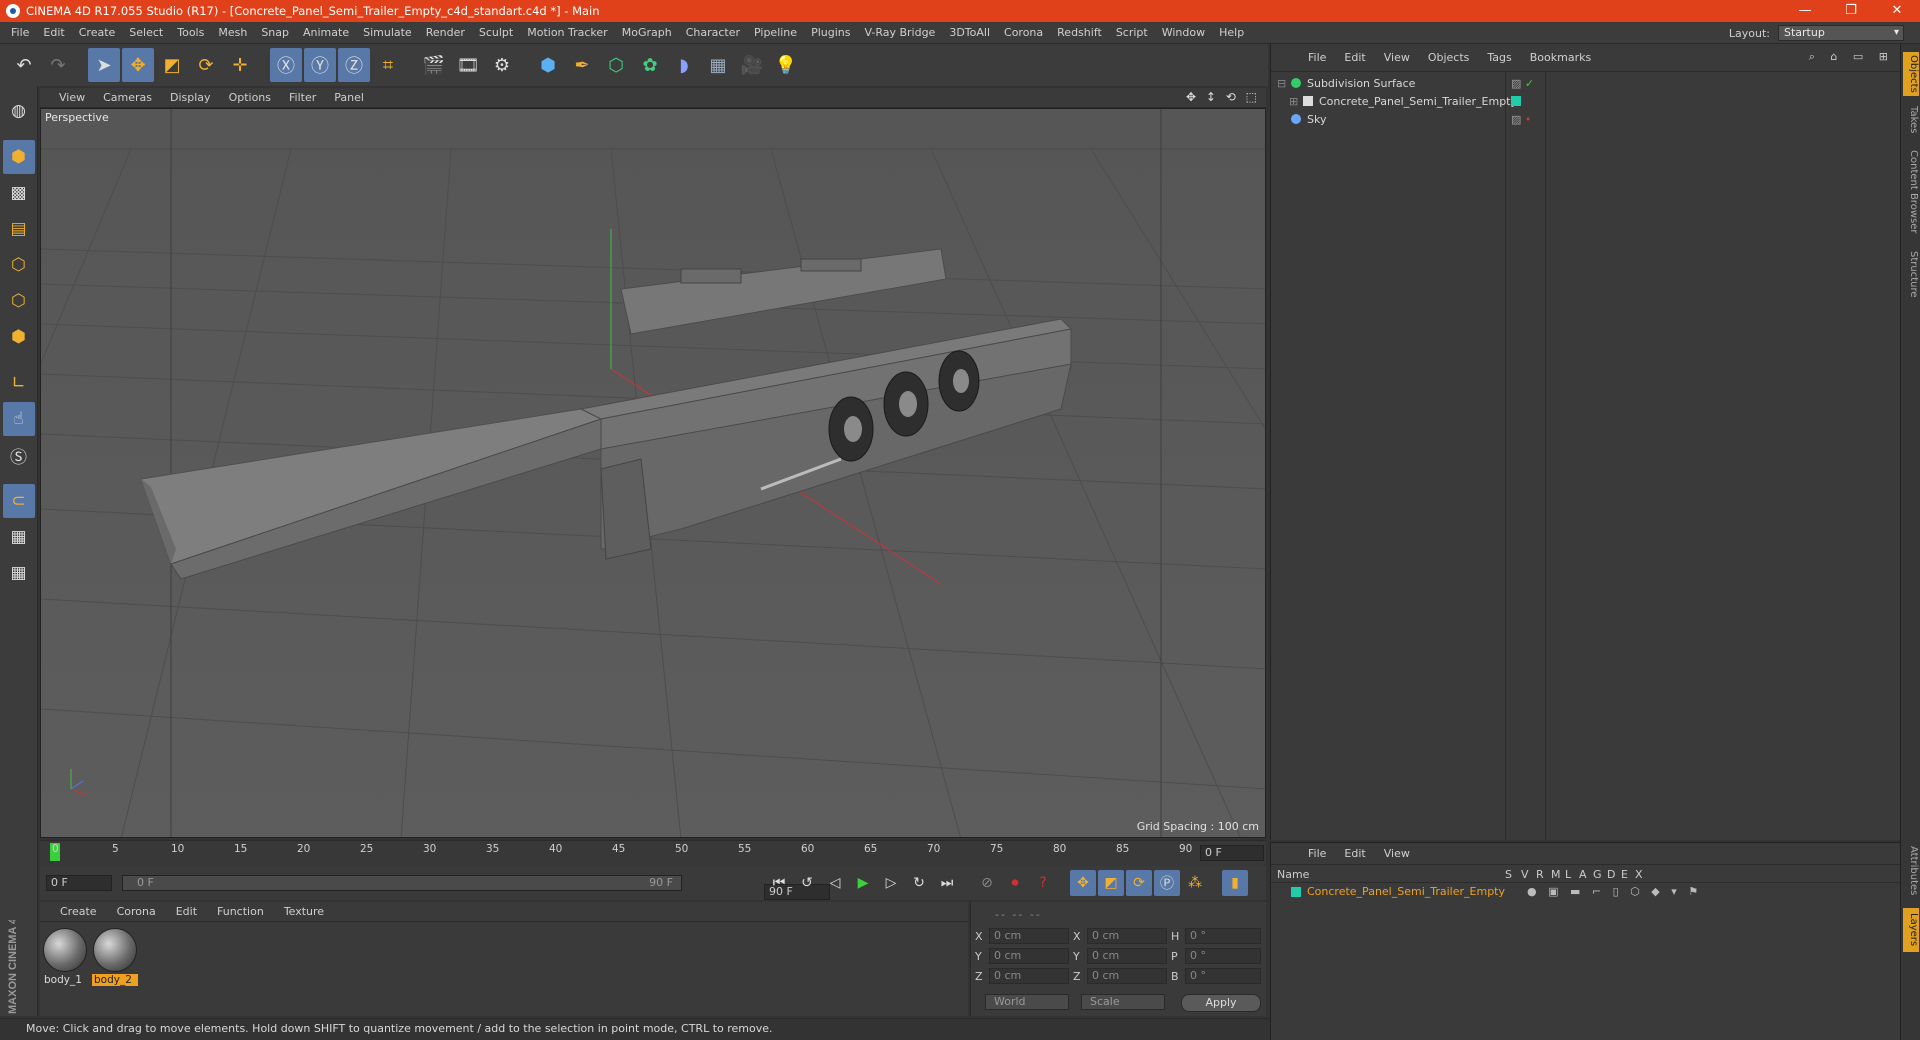 Image resolution: width=1920 pixels, height=1040 pixels. I want to click on magnet-icon: ⊂, so click(18, 501).